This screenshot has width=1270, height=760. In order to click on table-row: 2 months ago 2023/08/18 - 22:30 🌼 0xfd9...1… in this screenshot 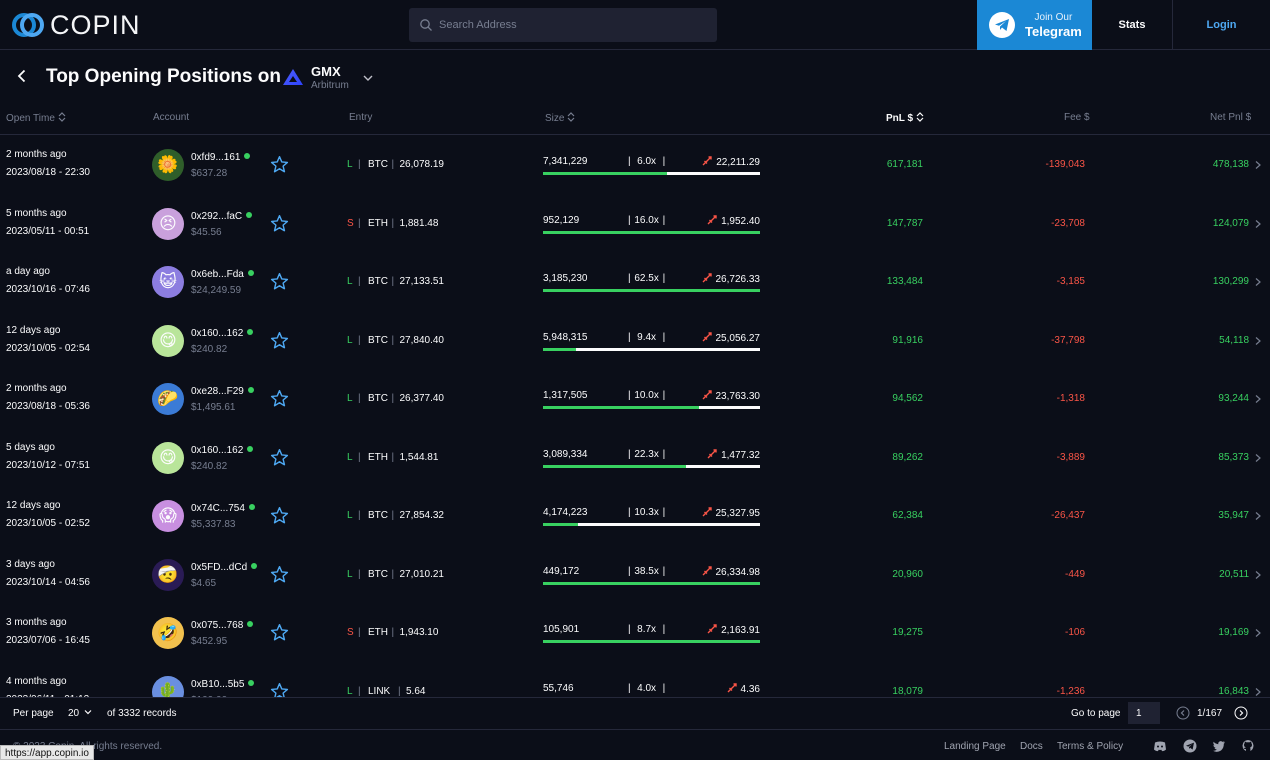, I will do `click(635, 165)`.